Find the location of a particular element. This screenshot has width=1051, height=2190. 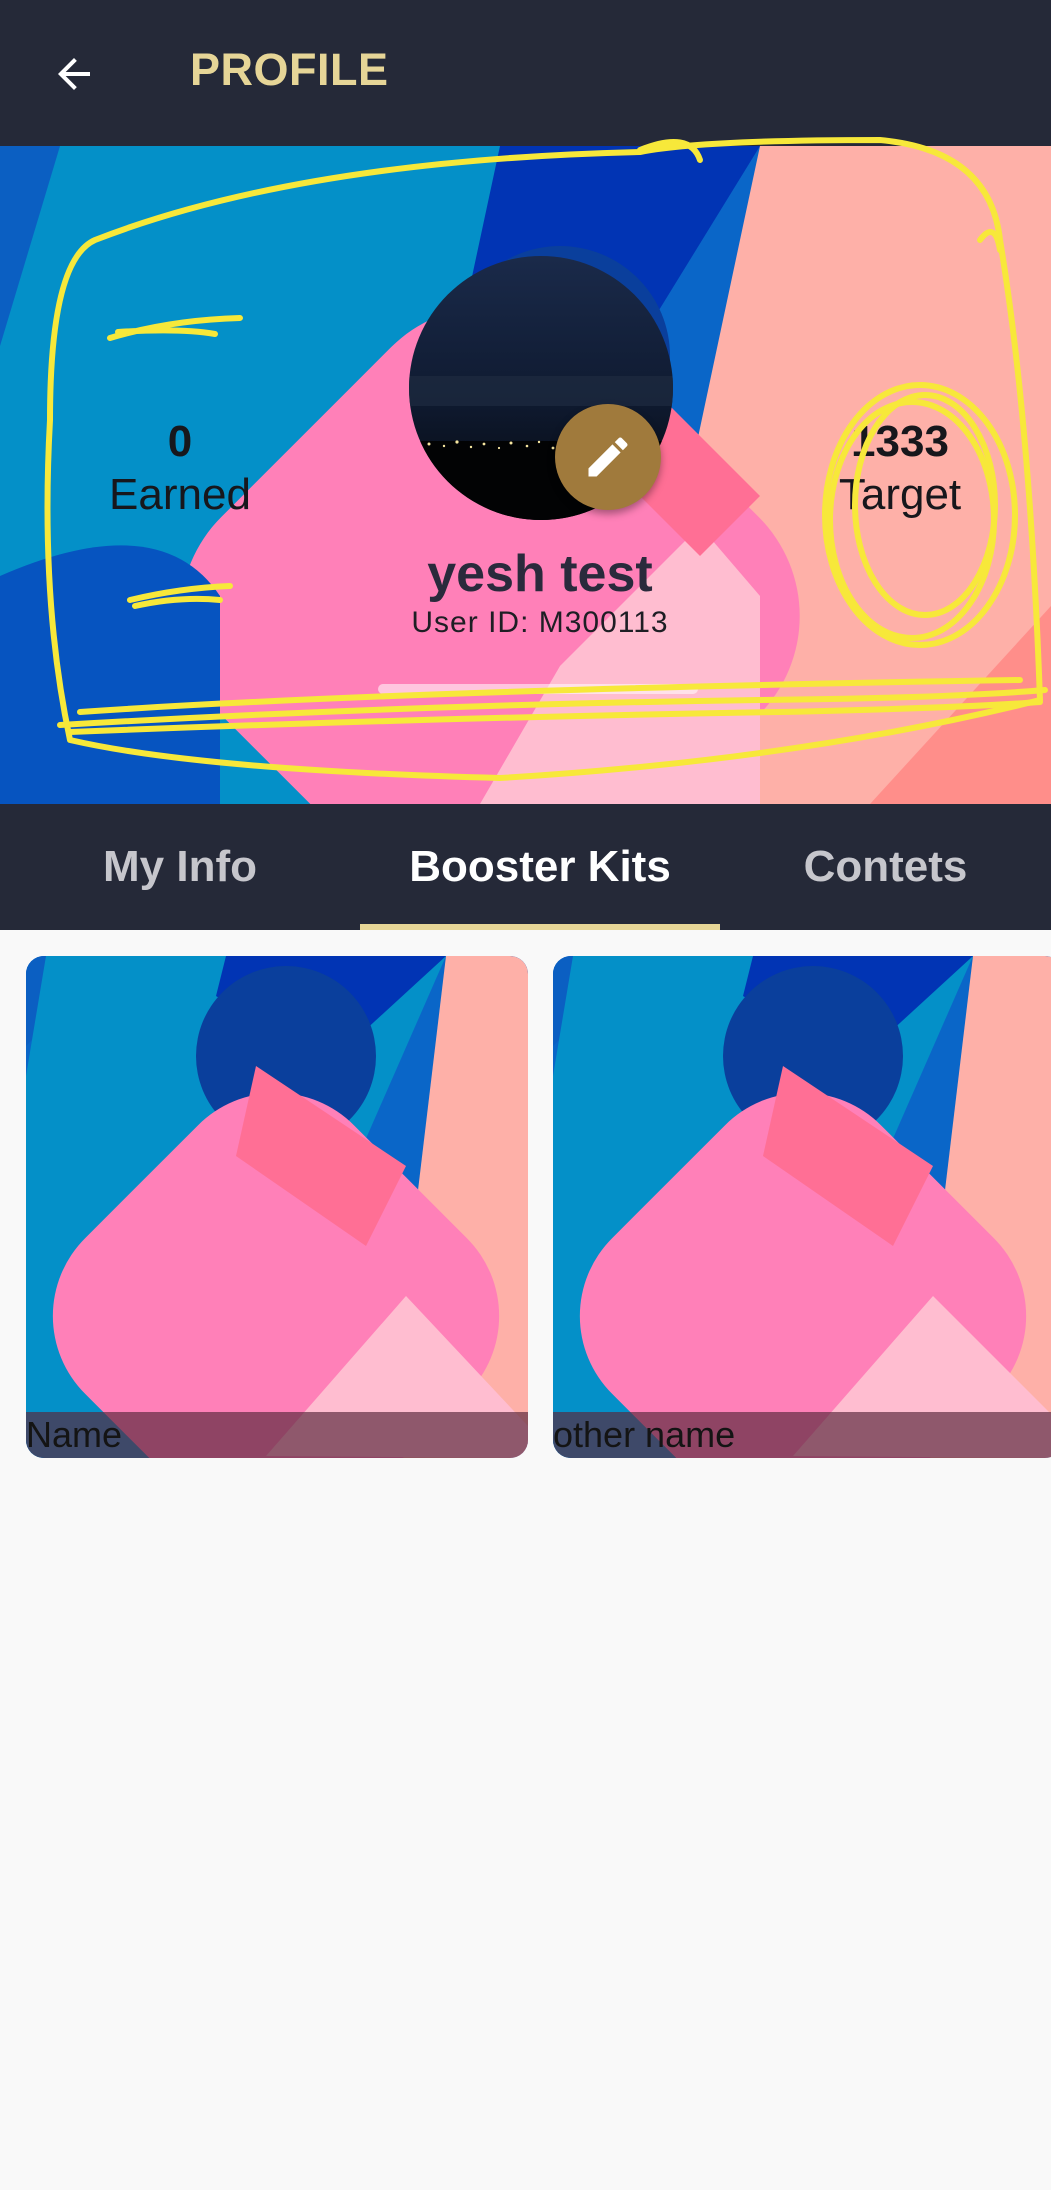

target-progress-bar is located at coordinates (538, 689).